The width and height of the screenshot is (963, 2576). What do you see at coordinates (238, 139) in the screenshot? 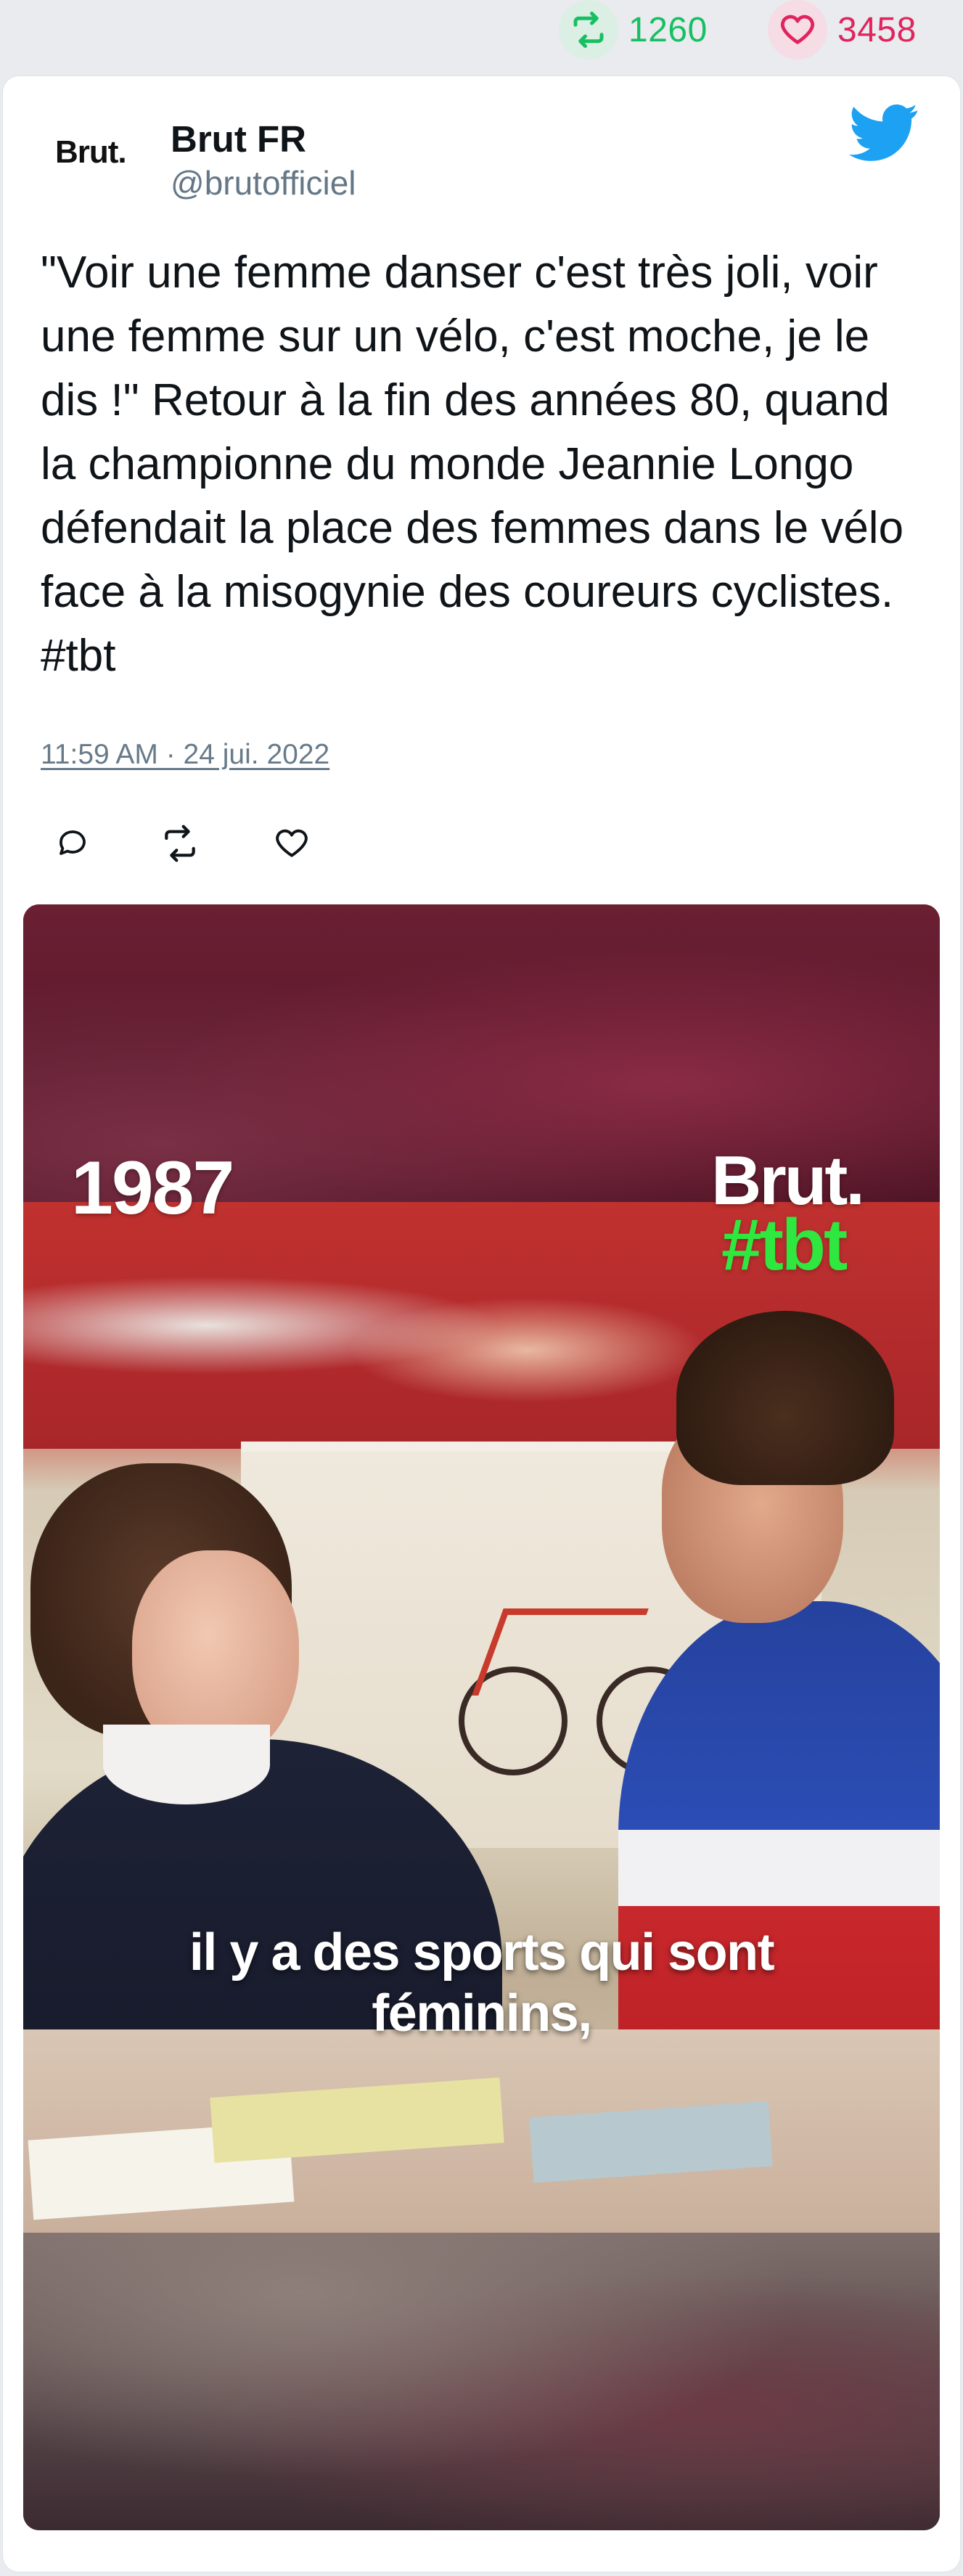
I see `author-name: Brut FR` at bounding box center [238, 139].